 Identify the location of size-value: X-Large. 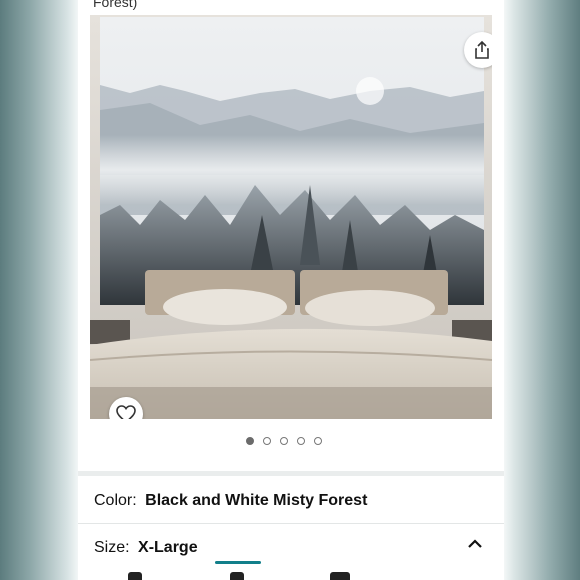
(168, 547).